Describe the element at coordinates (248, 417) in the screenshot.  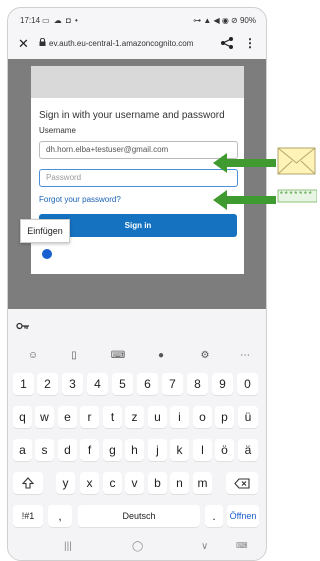
I see `key-ue: ü` at that location.